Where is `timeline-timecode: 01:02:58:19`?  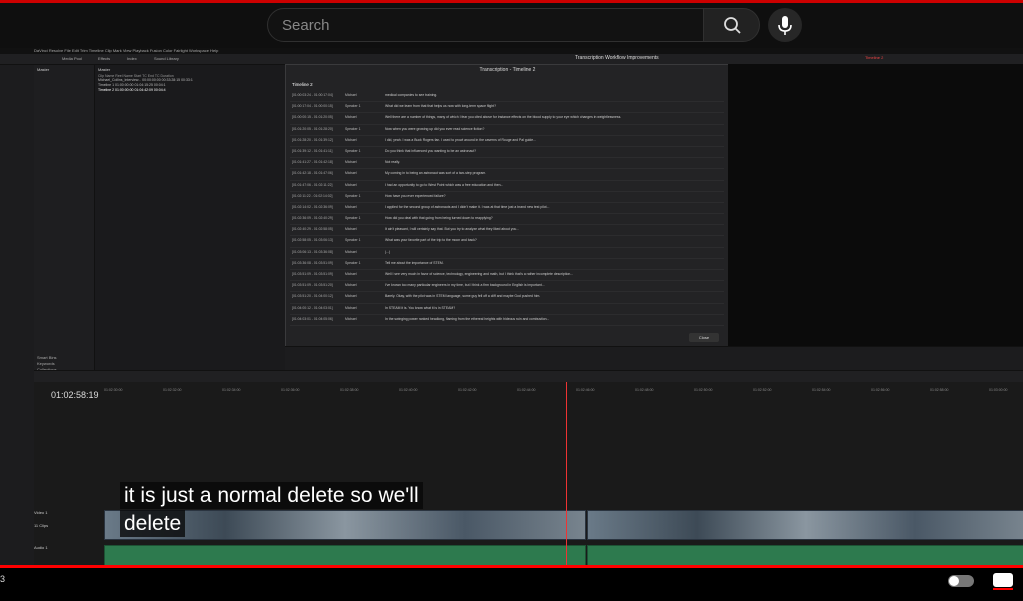 timeline-timecode: 01:02:58:19 is located at coordinates (75, 395).